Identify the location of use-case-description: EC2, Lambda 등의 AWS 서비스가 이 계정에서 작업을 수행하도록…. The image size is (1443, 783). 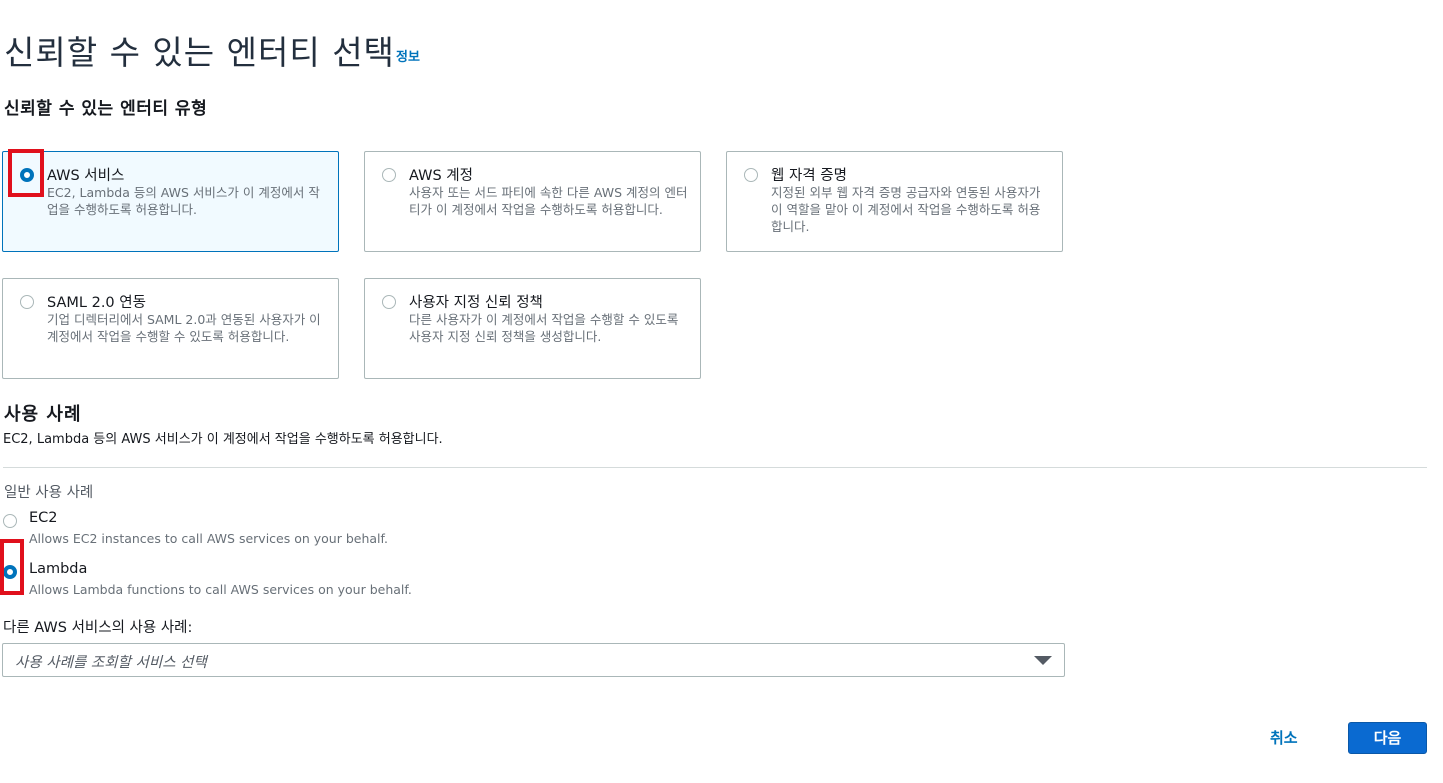
(223, 439).